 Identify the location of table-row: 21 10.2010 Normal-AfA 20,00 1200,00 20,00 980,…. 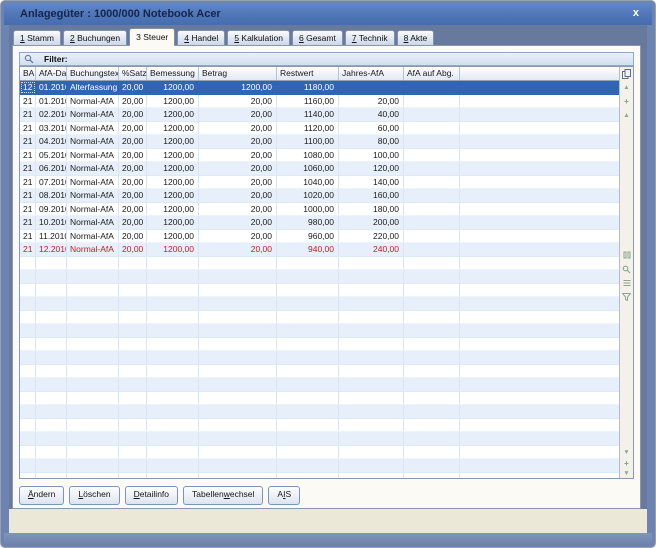
(319, 223).